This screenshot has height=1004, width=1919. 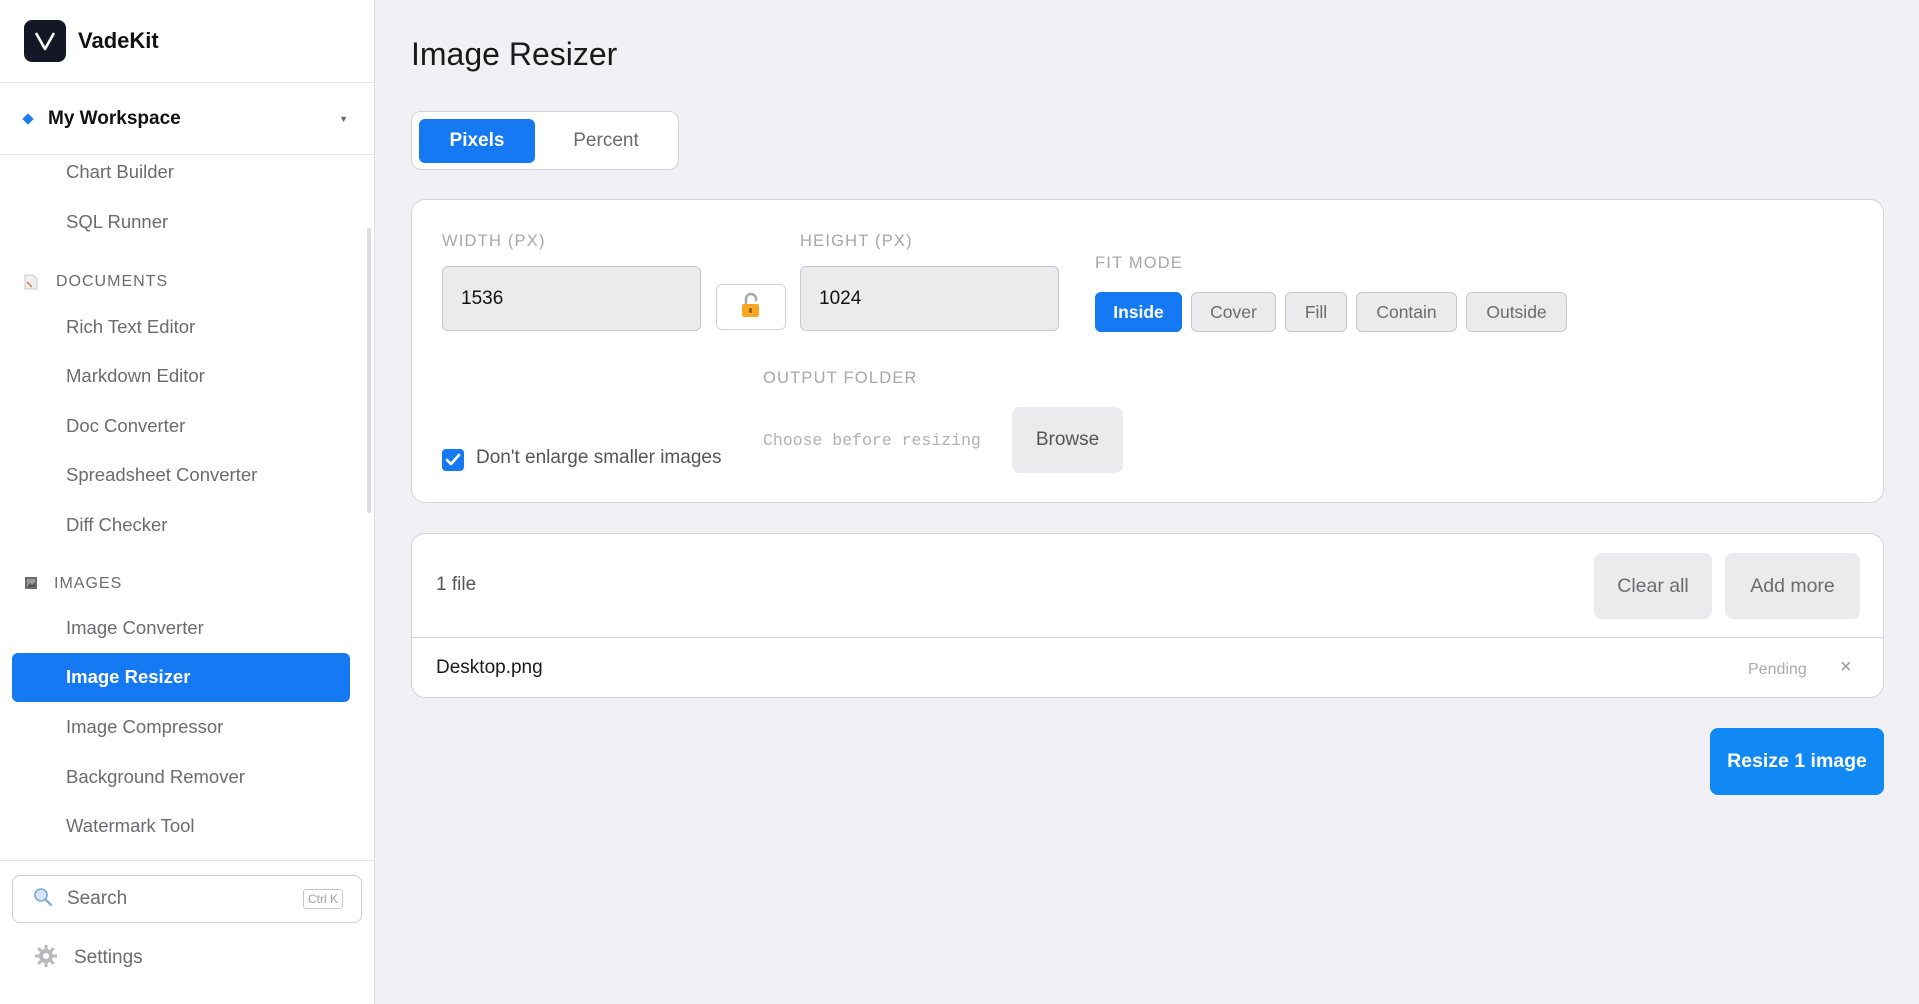 I want to click on fit-outside-button: Outside, so click(x=1516, y=312).